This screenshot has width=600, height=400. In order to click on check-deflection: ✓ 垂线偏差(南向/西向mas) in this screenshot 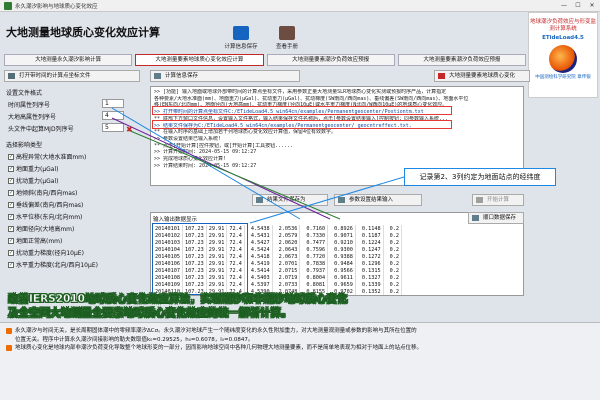, I will do `click(45, 204)`.